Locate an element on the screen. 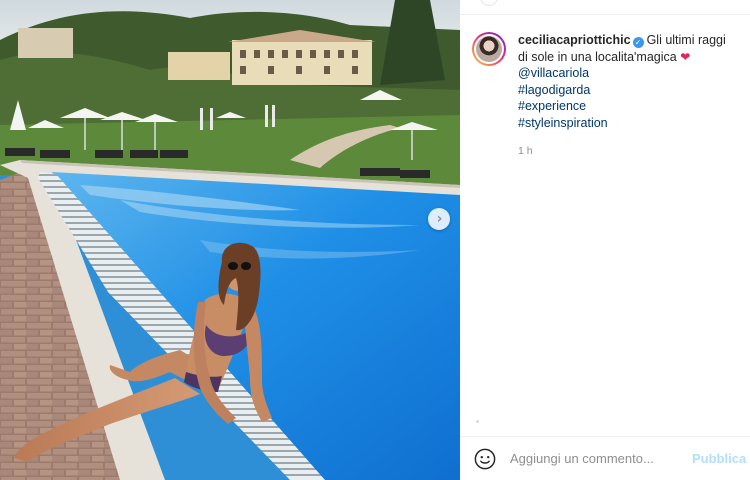 This screenshot has width=750, height=480. heart-icon: ❤ is located at coordinates (685, 56).